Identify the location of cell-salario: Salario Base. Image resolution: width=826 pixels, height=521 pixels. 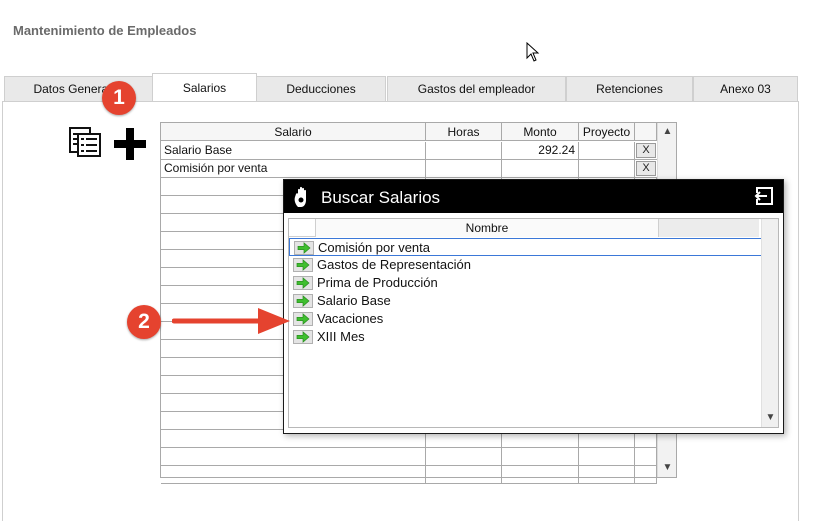
(293, 151).